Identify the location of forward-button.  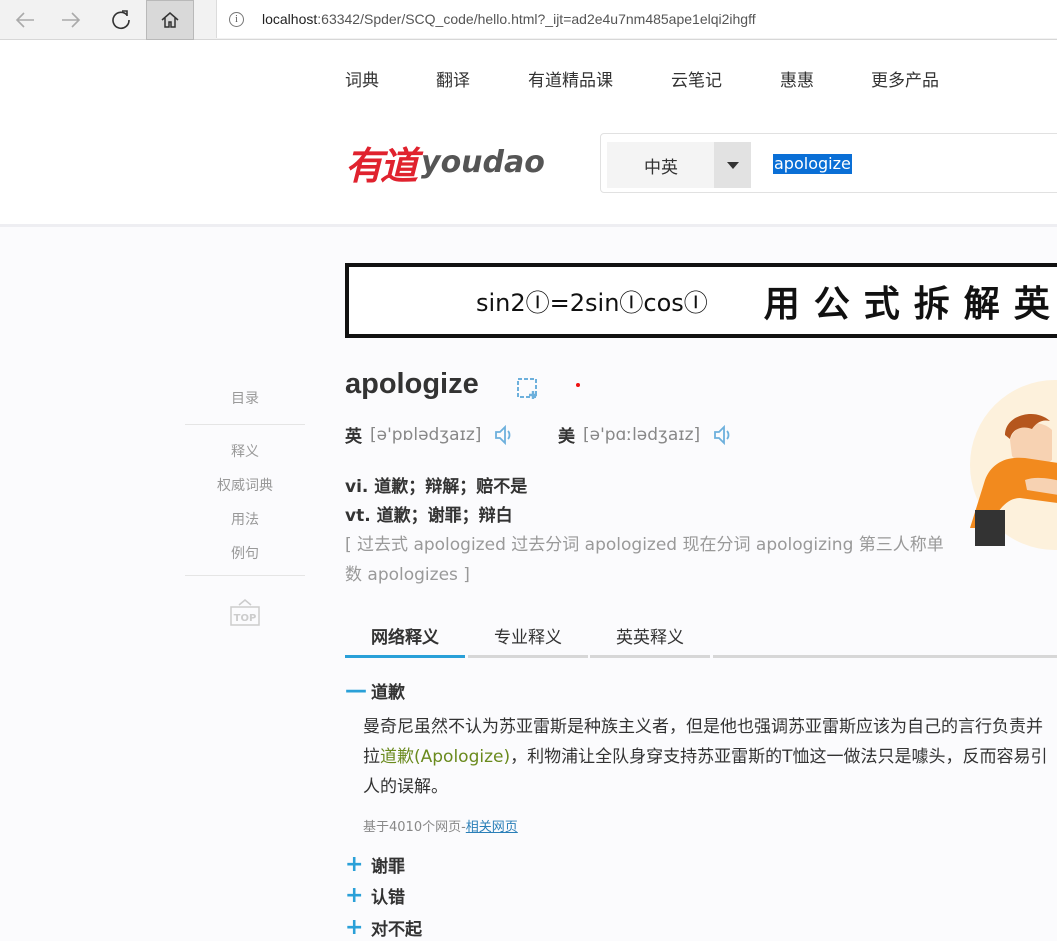
(70, 20).